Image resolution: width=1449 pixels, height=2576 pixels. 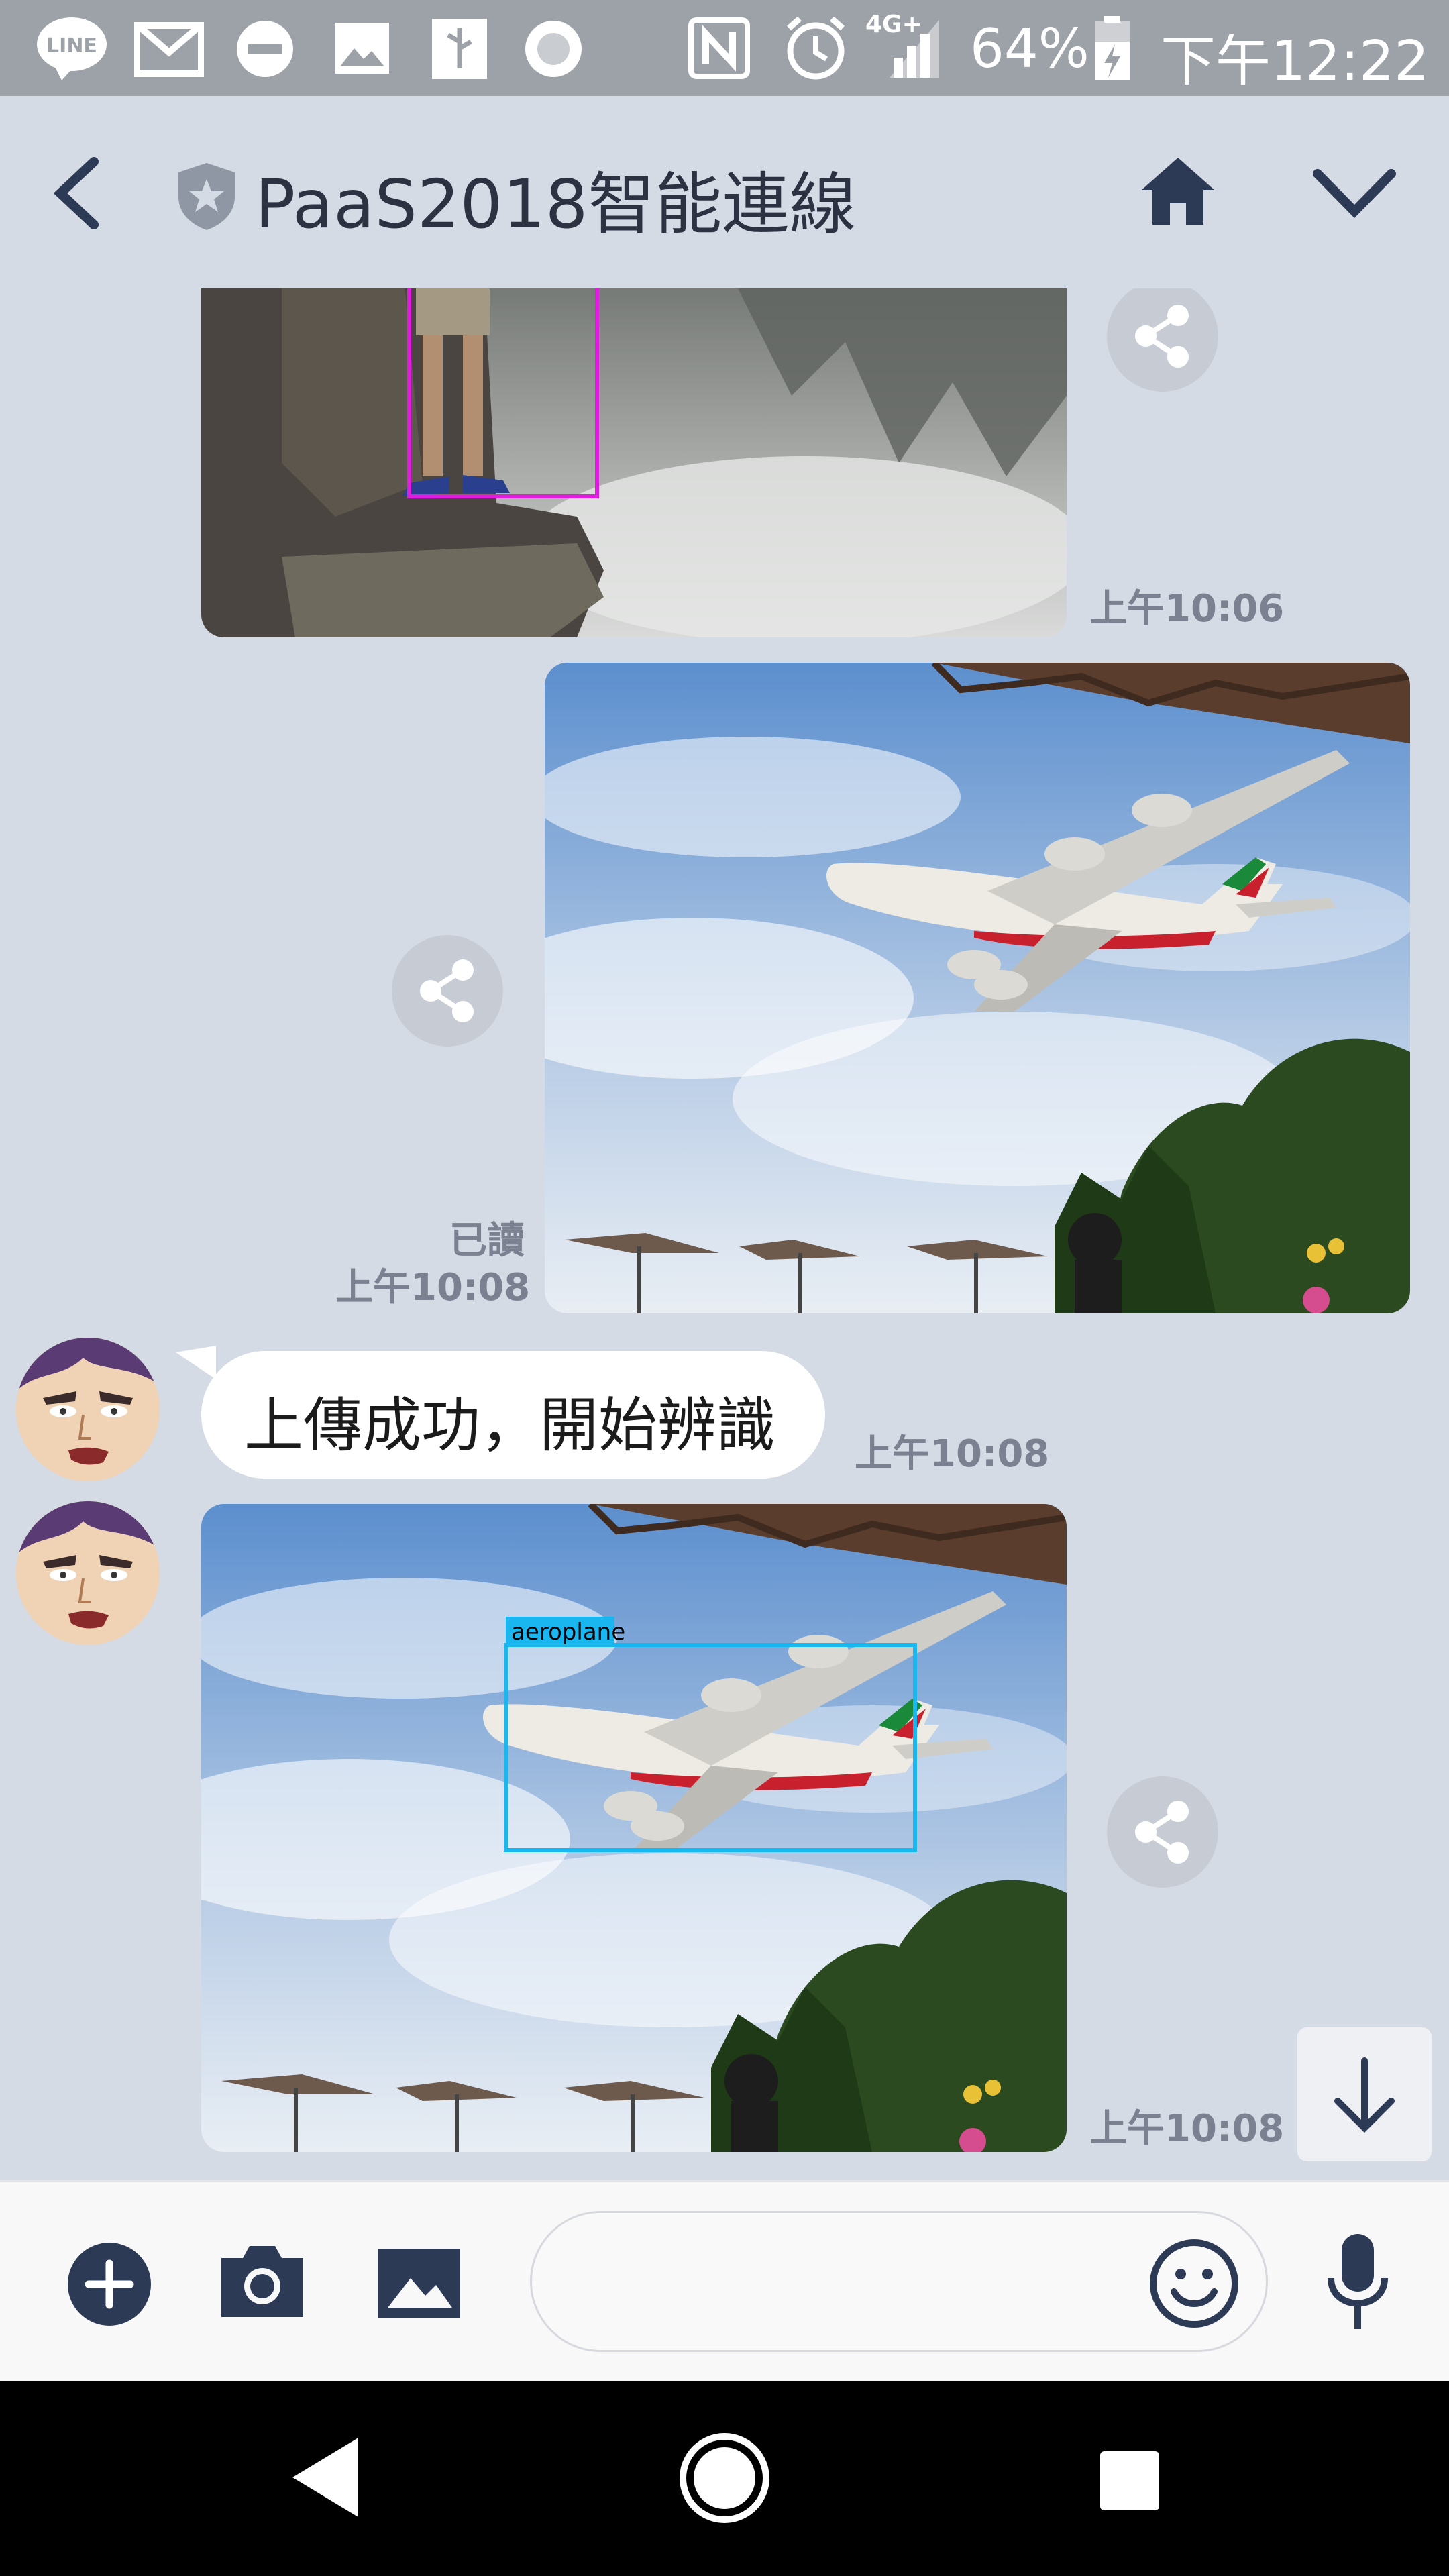 I want to click on do-not-disturb-icon, so click(x=265, y=49).